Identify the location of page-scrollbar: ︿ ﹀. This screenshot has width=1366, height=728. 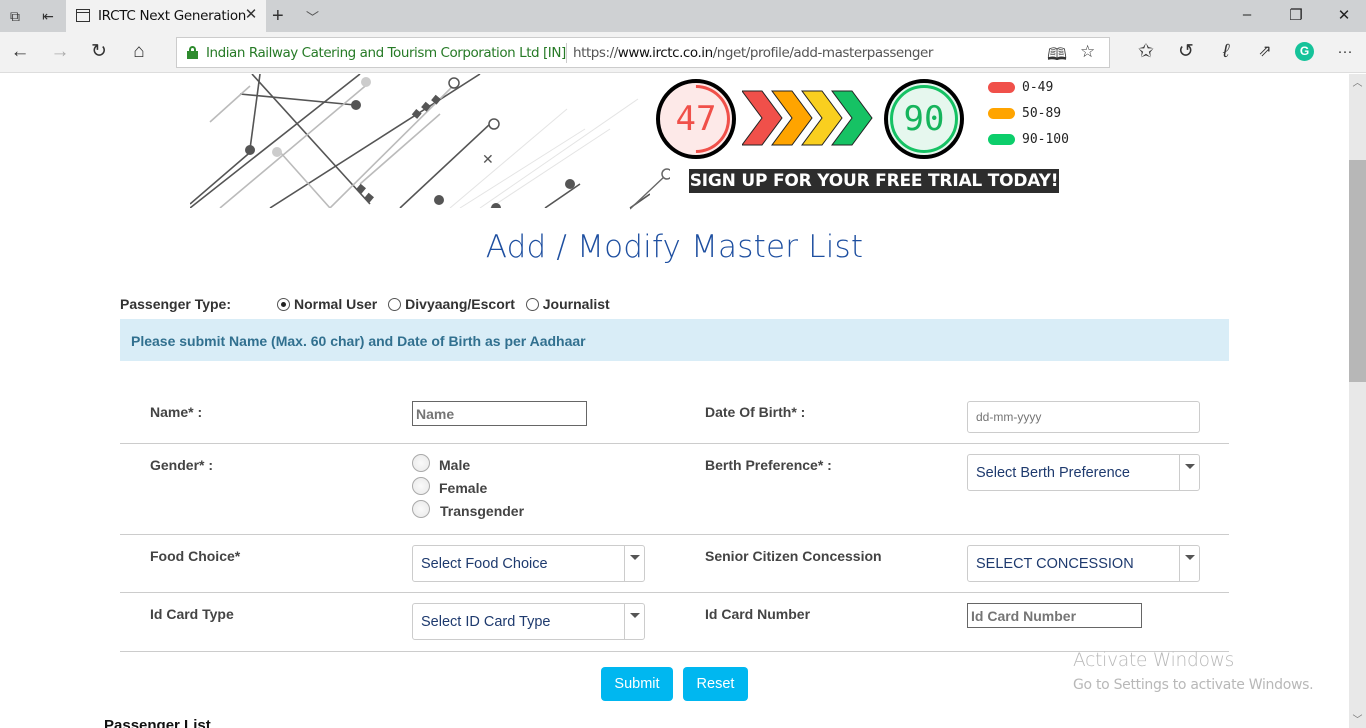
(1357, 401).